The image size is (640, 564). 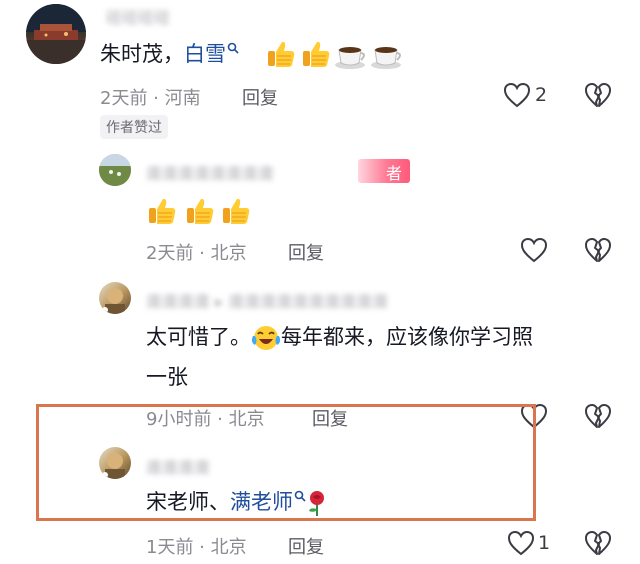 What do you see at coordinates (196, 547) in the screenshot?
I see `comment-meta: 1天前 · 北京` at bounding box center [196, 547].